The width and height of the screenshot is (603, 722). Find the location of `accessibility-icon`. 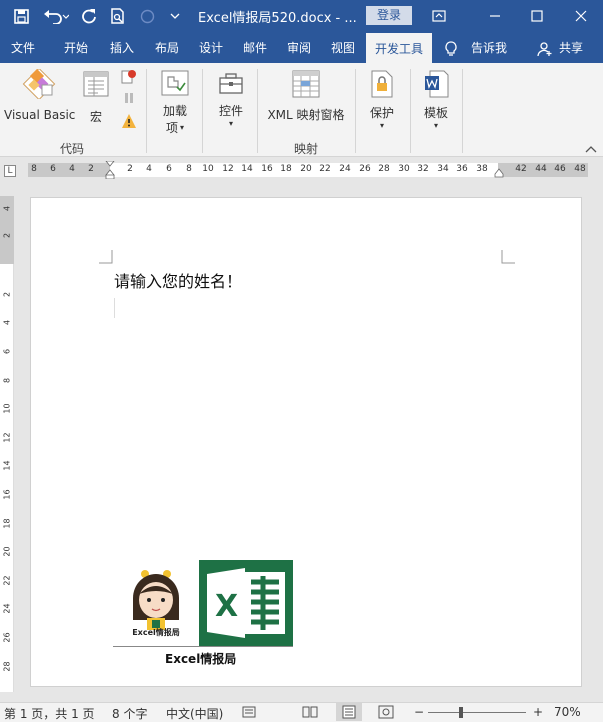

accessibility-icon is located at coordinates (249, 713).